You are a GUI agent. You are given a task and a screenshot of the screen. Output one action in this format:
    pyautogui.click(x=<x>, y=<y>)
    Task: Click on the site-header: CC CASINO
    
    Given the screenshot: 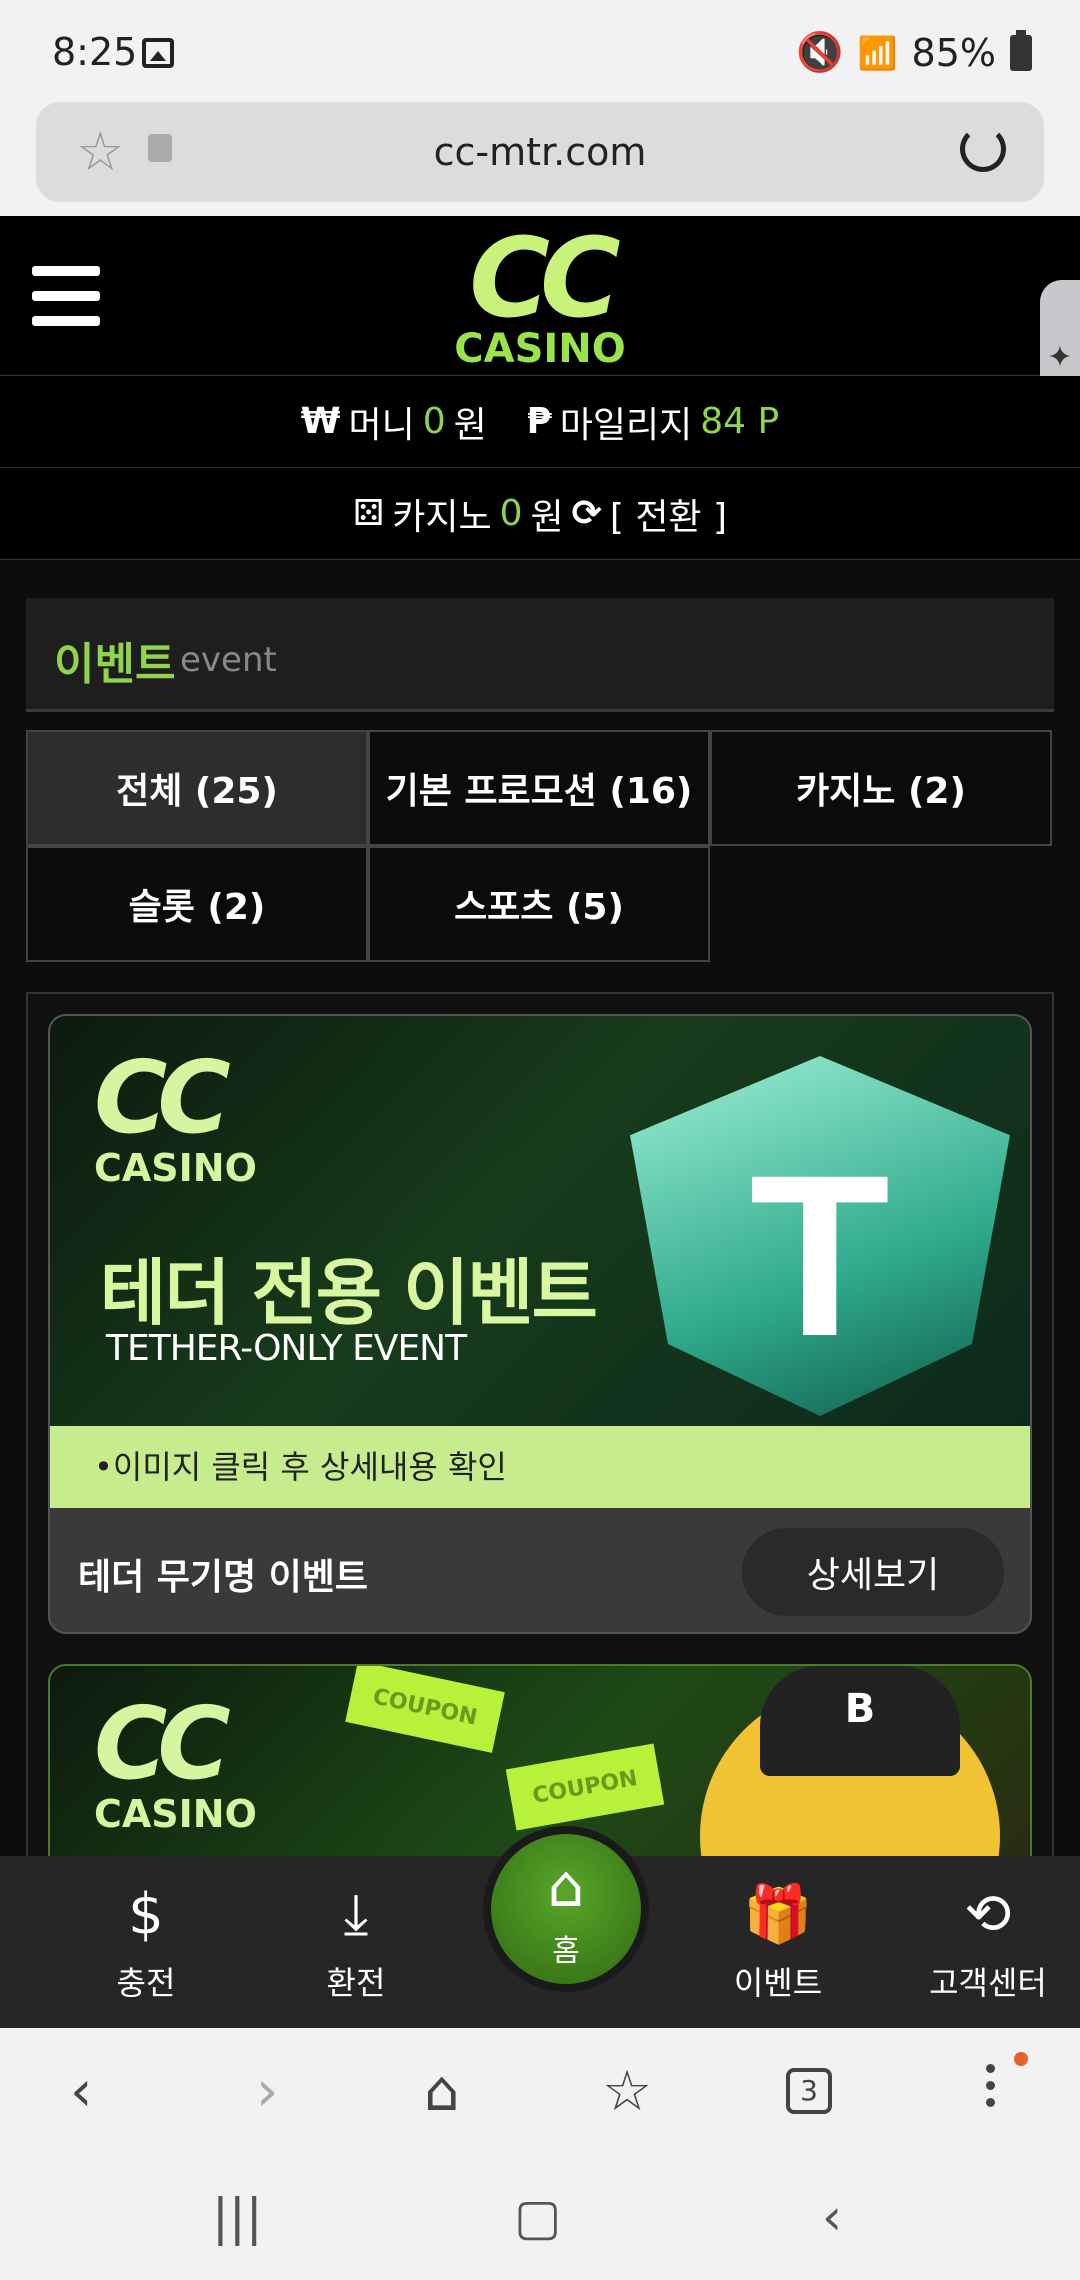 What is the action you would take?
    pyautogui.click(x=540, y=296)
    